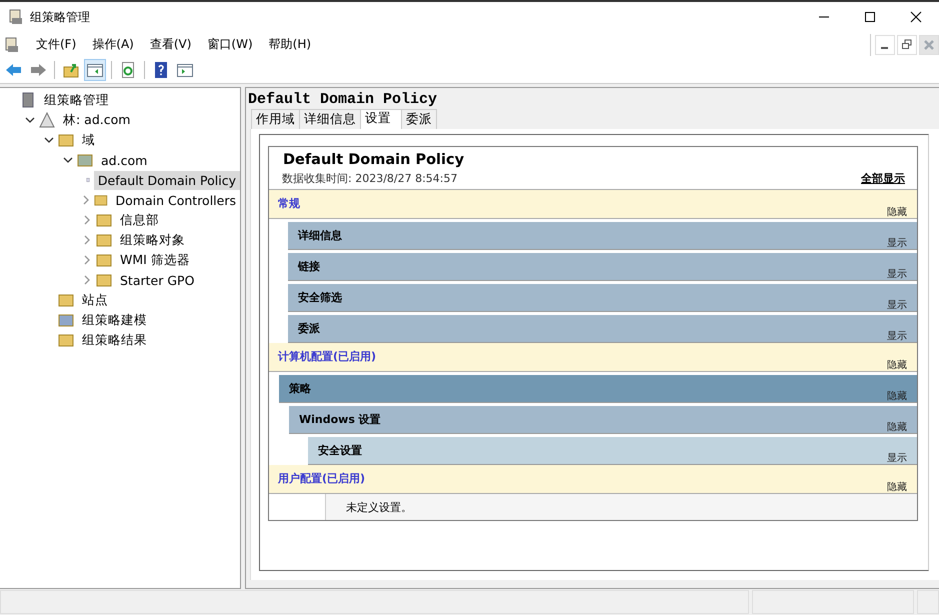  I want to click on tree-item: 组策略对象, so click(152, 240).